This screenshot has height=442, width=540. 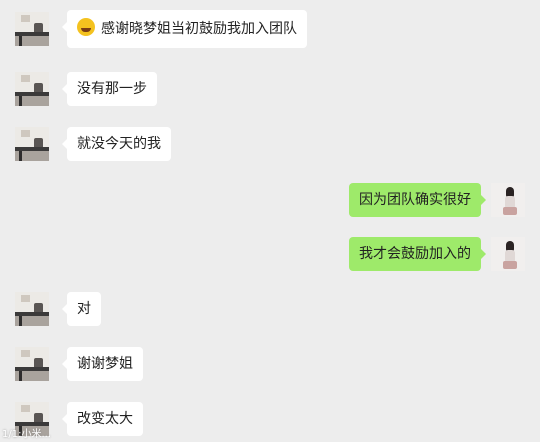 What do you see at coordinates (119, 144) in the screenshot?
I see `message-text: 就没今天的我` at bounding box center [119, 144].